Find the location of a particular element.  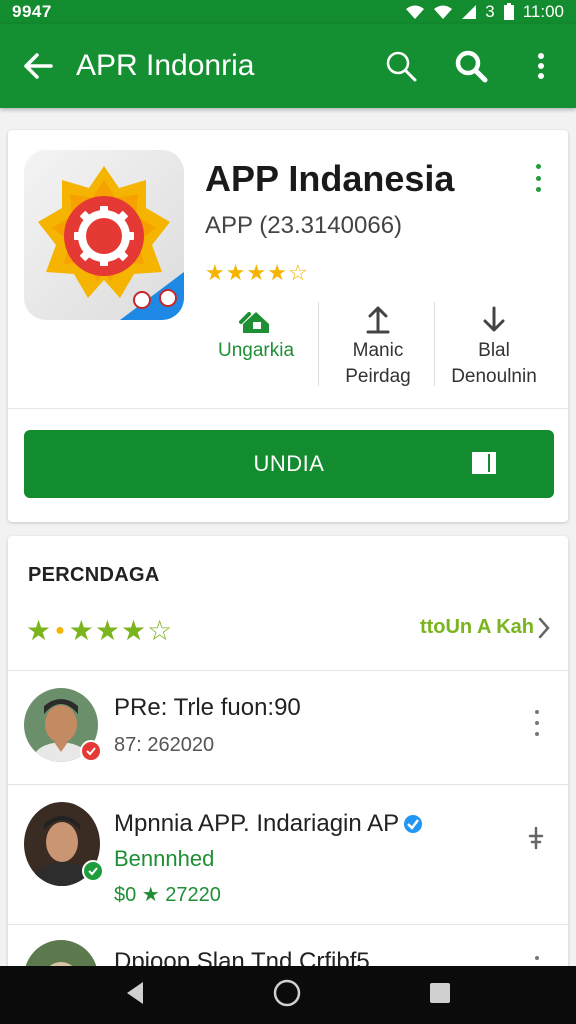

nav-home-button is located at coordinates (287, 995).